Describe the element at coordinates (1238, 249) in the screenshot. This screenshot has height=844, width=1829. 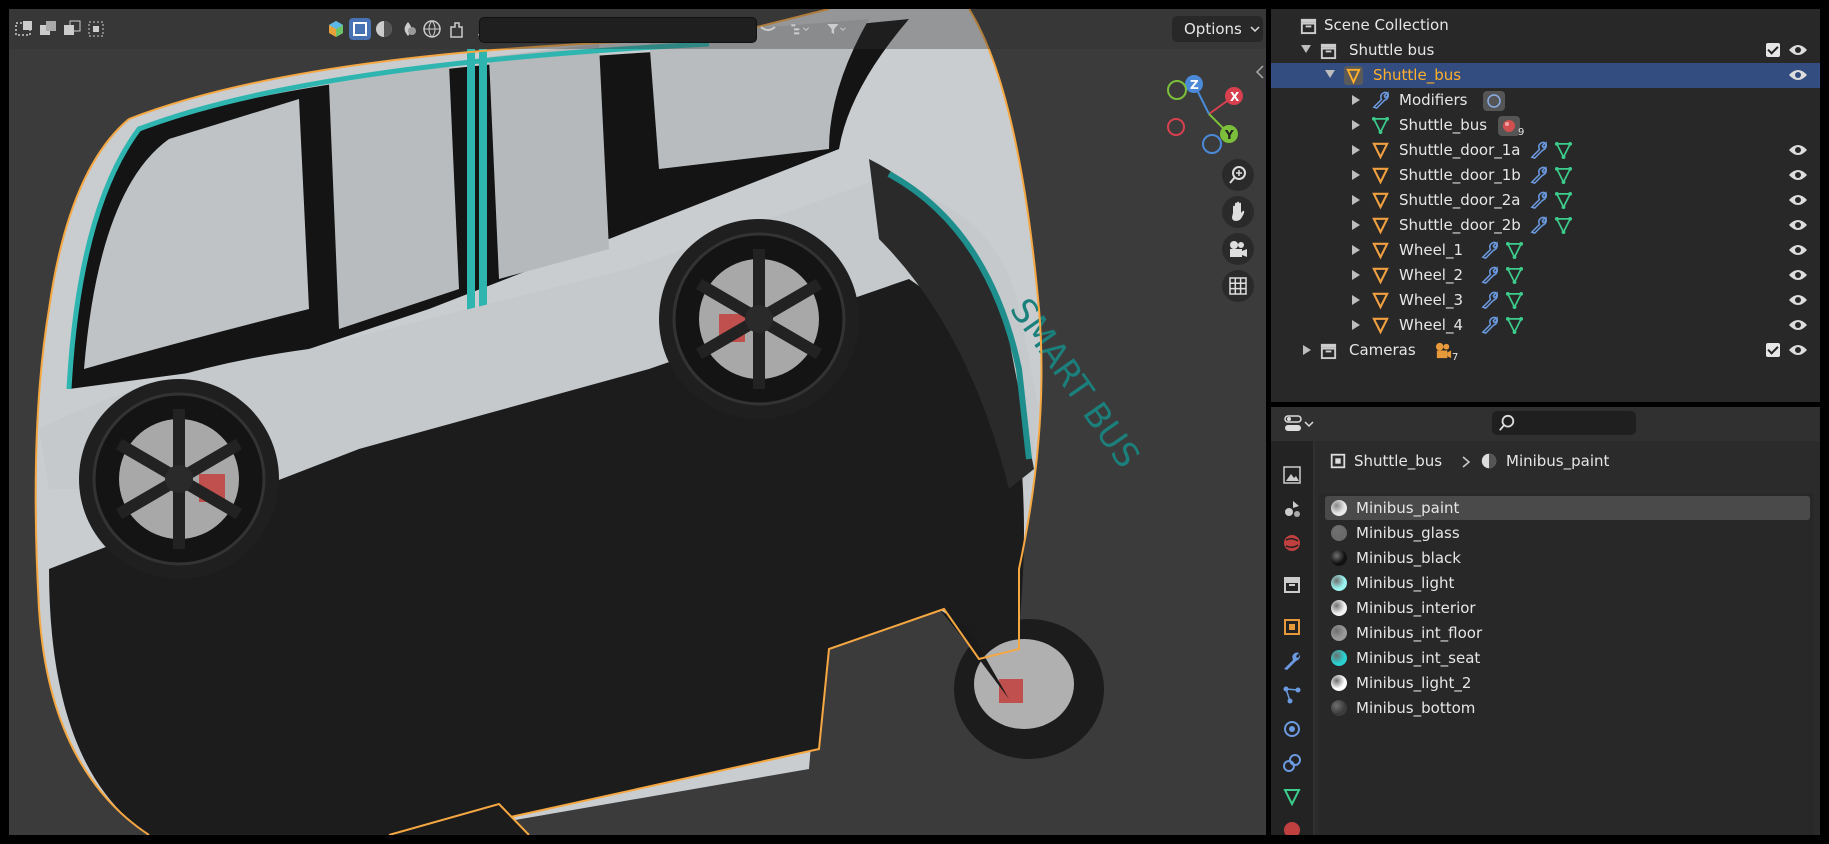
I see `camera-view-button` at that location.